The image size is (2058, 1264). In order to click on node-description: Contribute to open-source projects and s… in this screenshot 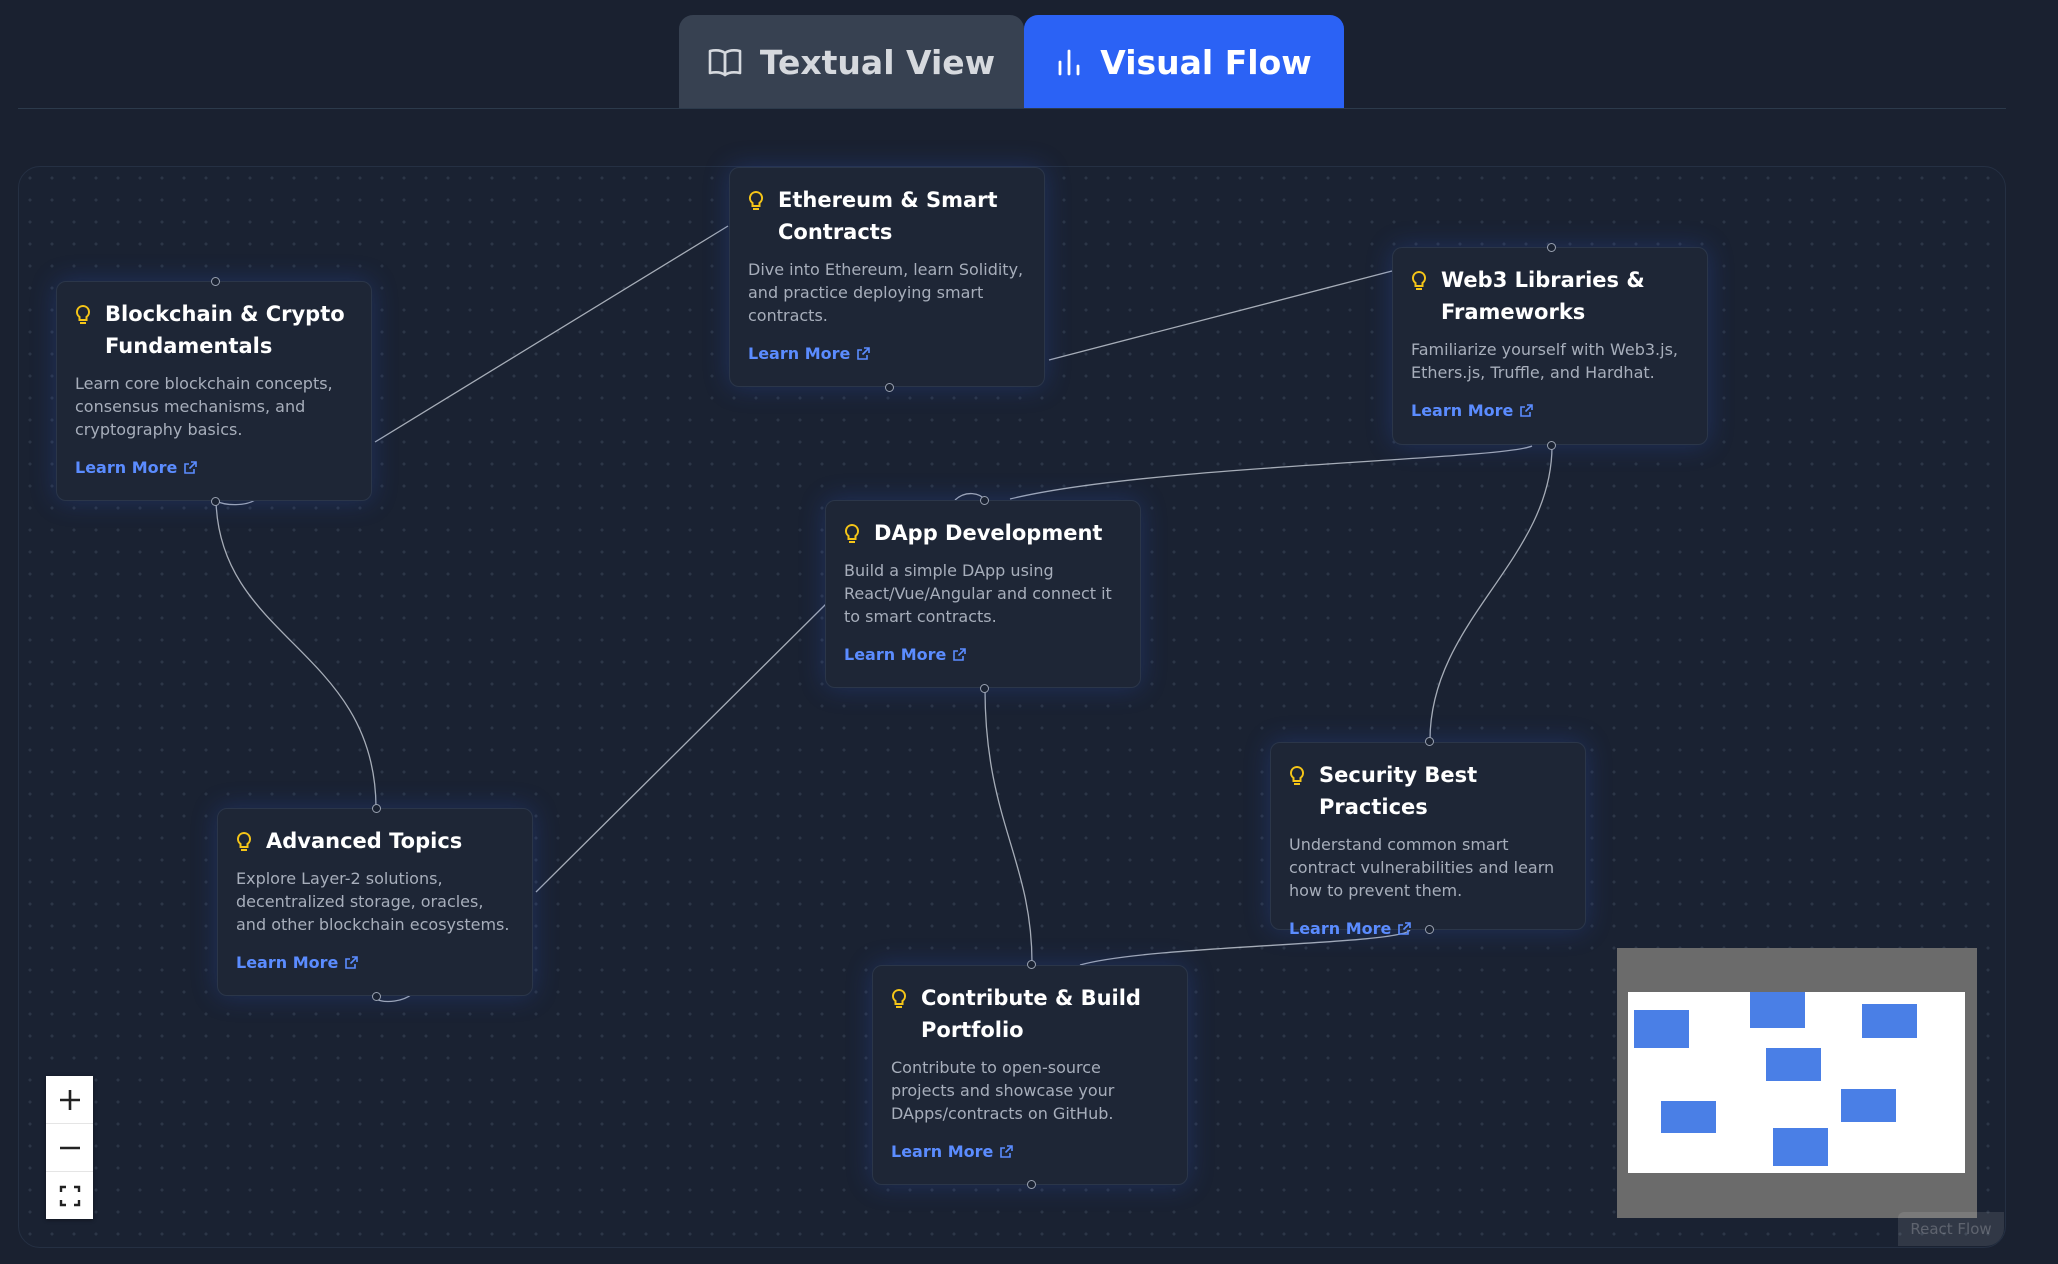, I will do `click(1003, 1090)`.